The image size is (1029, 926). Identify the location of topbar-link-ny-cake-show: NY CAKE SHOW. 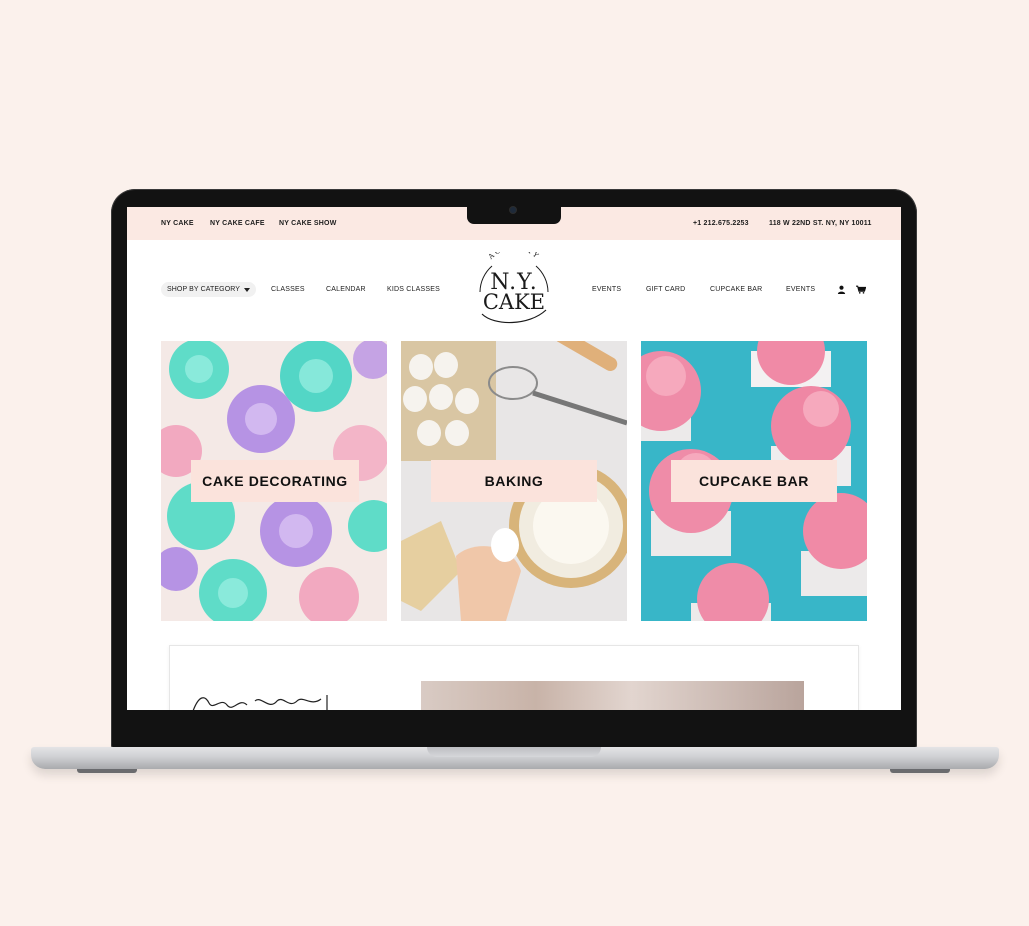
(308, 223).